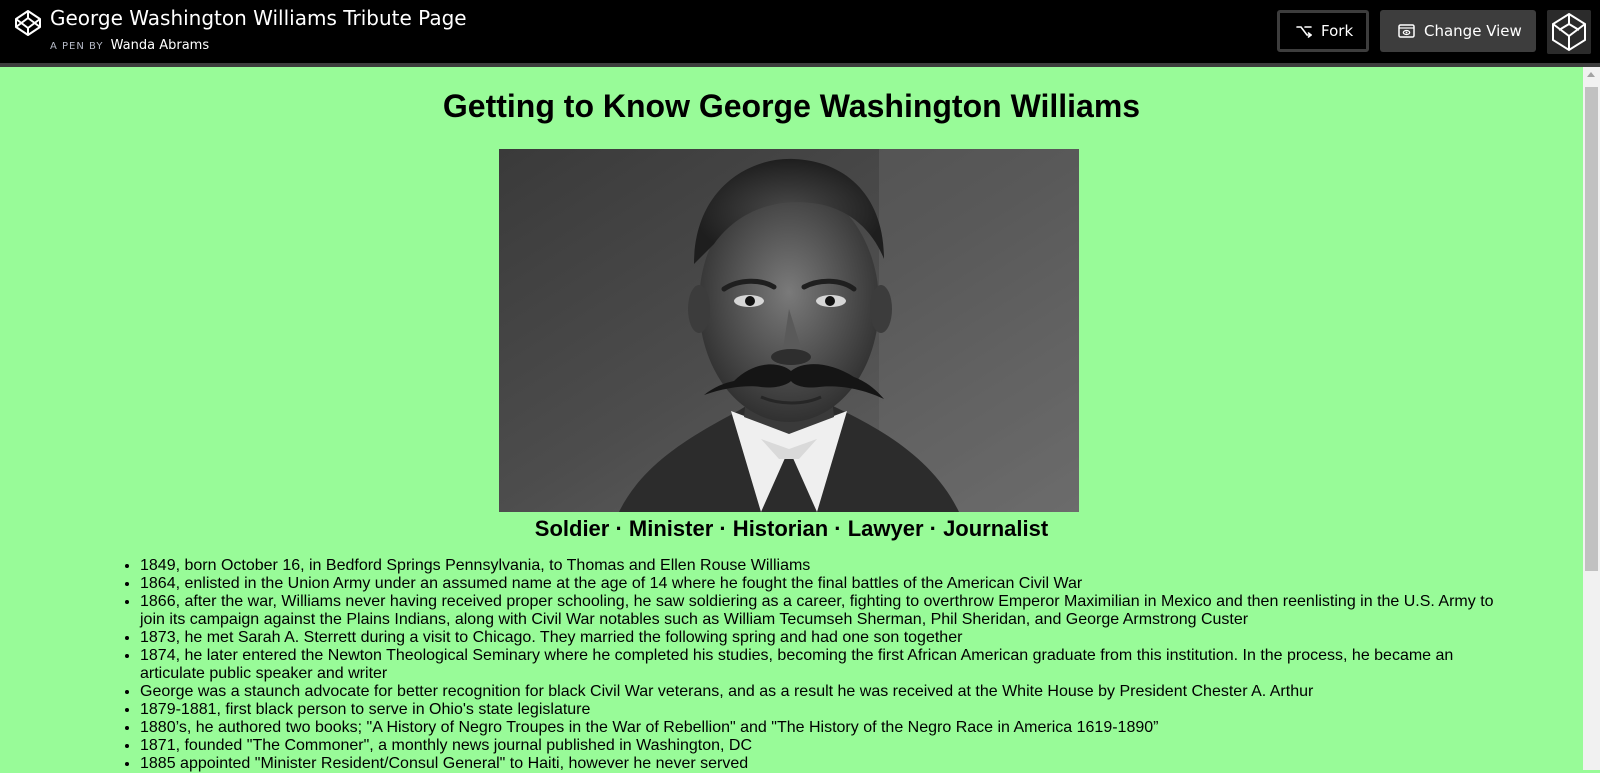 The width and height of the screenshot is (1600, 773). I want to click on pen-author-link: Wanda Abrams, so click(160, 45).